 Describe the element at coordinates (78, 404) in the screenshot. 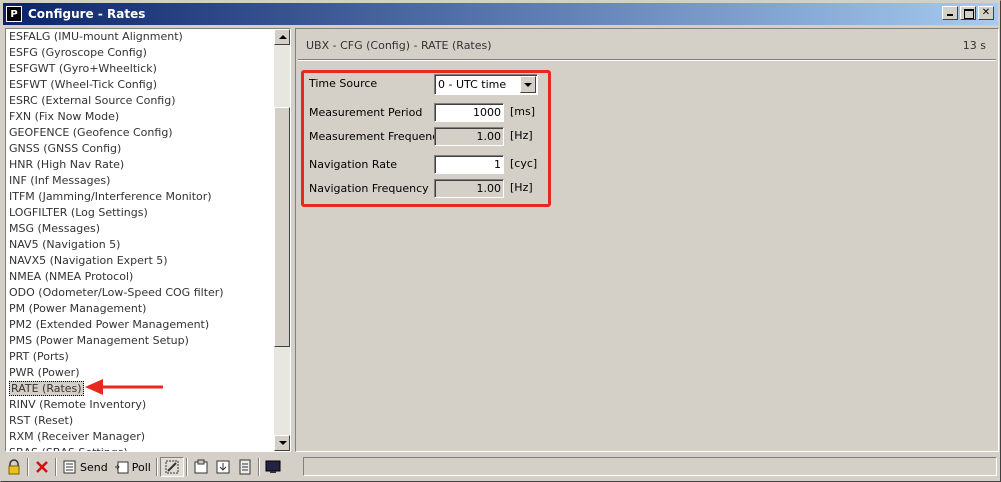

I see `message-list-item-label: RINV (Remote Inventory)` at that location.